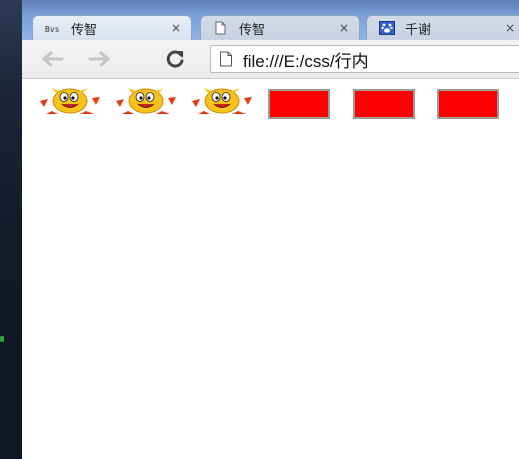 The height and width of the screenshot is (459, 519). I want to click on address-bar: file:///E:/css/行内, so click(364, 59).